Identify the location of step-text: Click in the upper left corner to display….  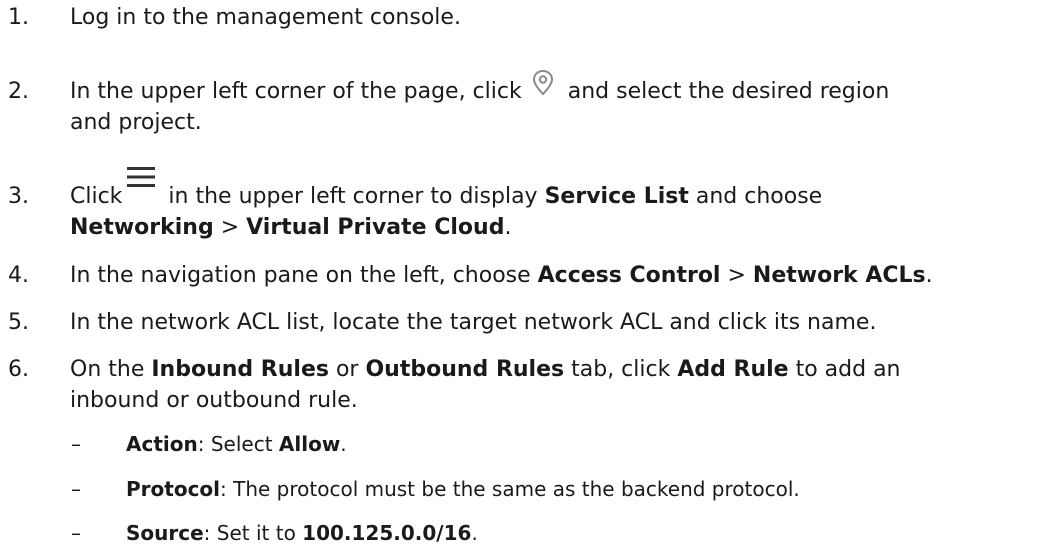
(557, 189).